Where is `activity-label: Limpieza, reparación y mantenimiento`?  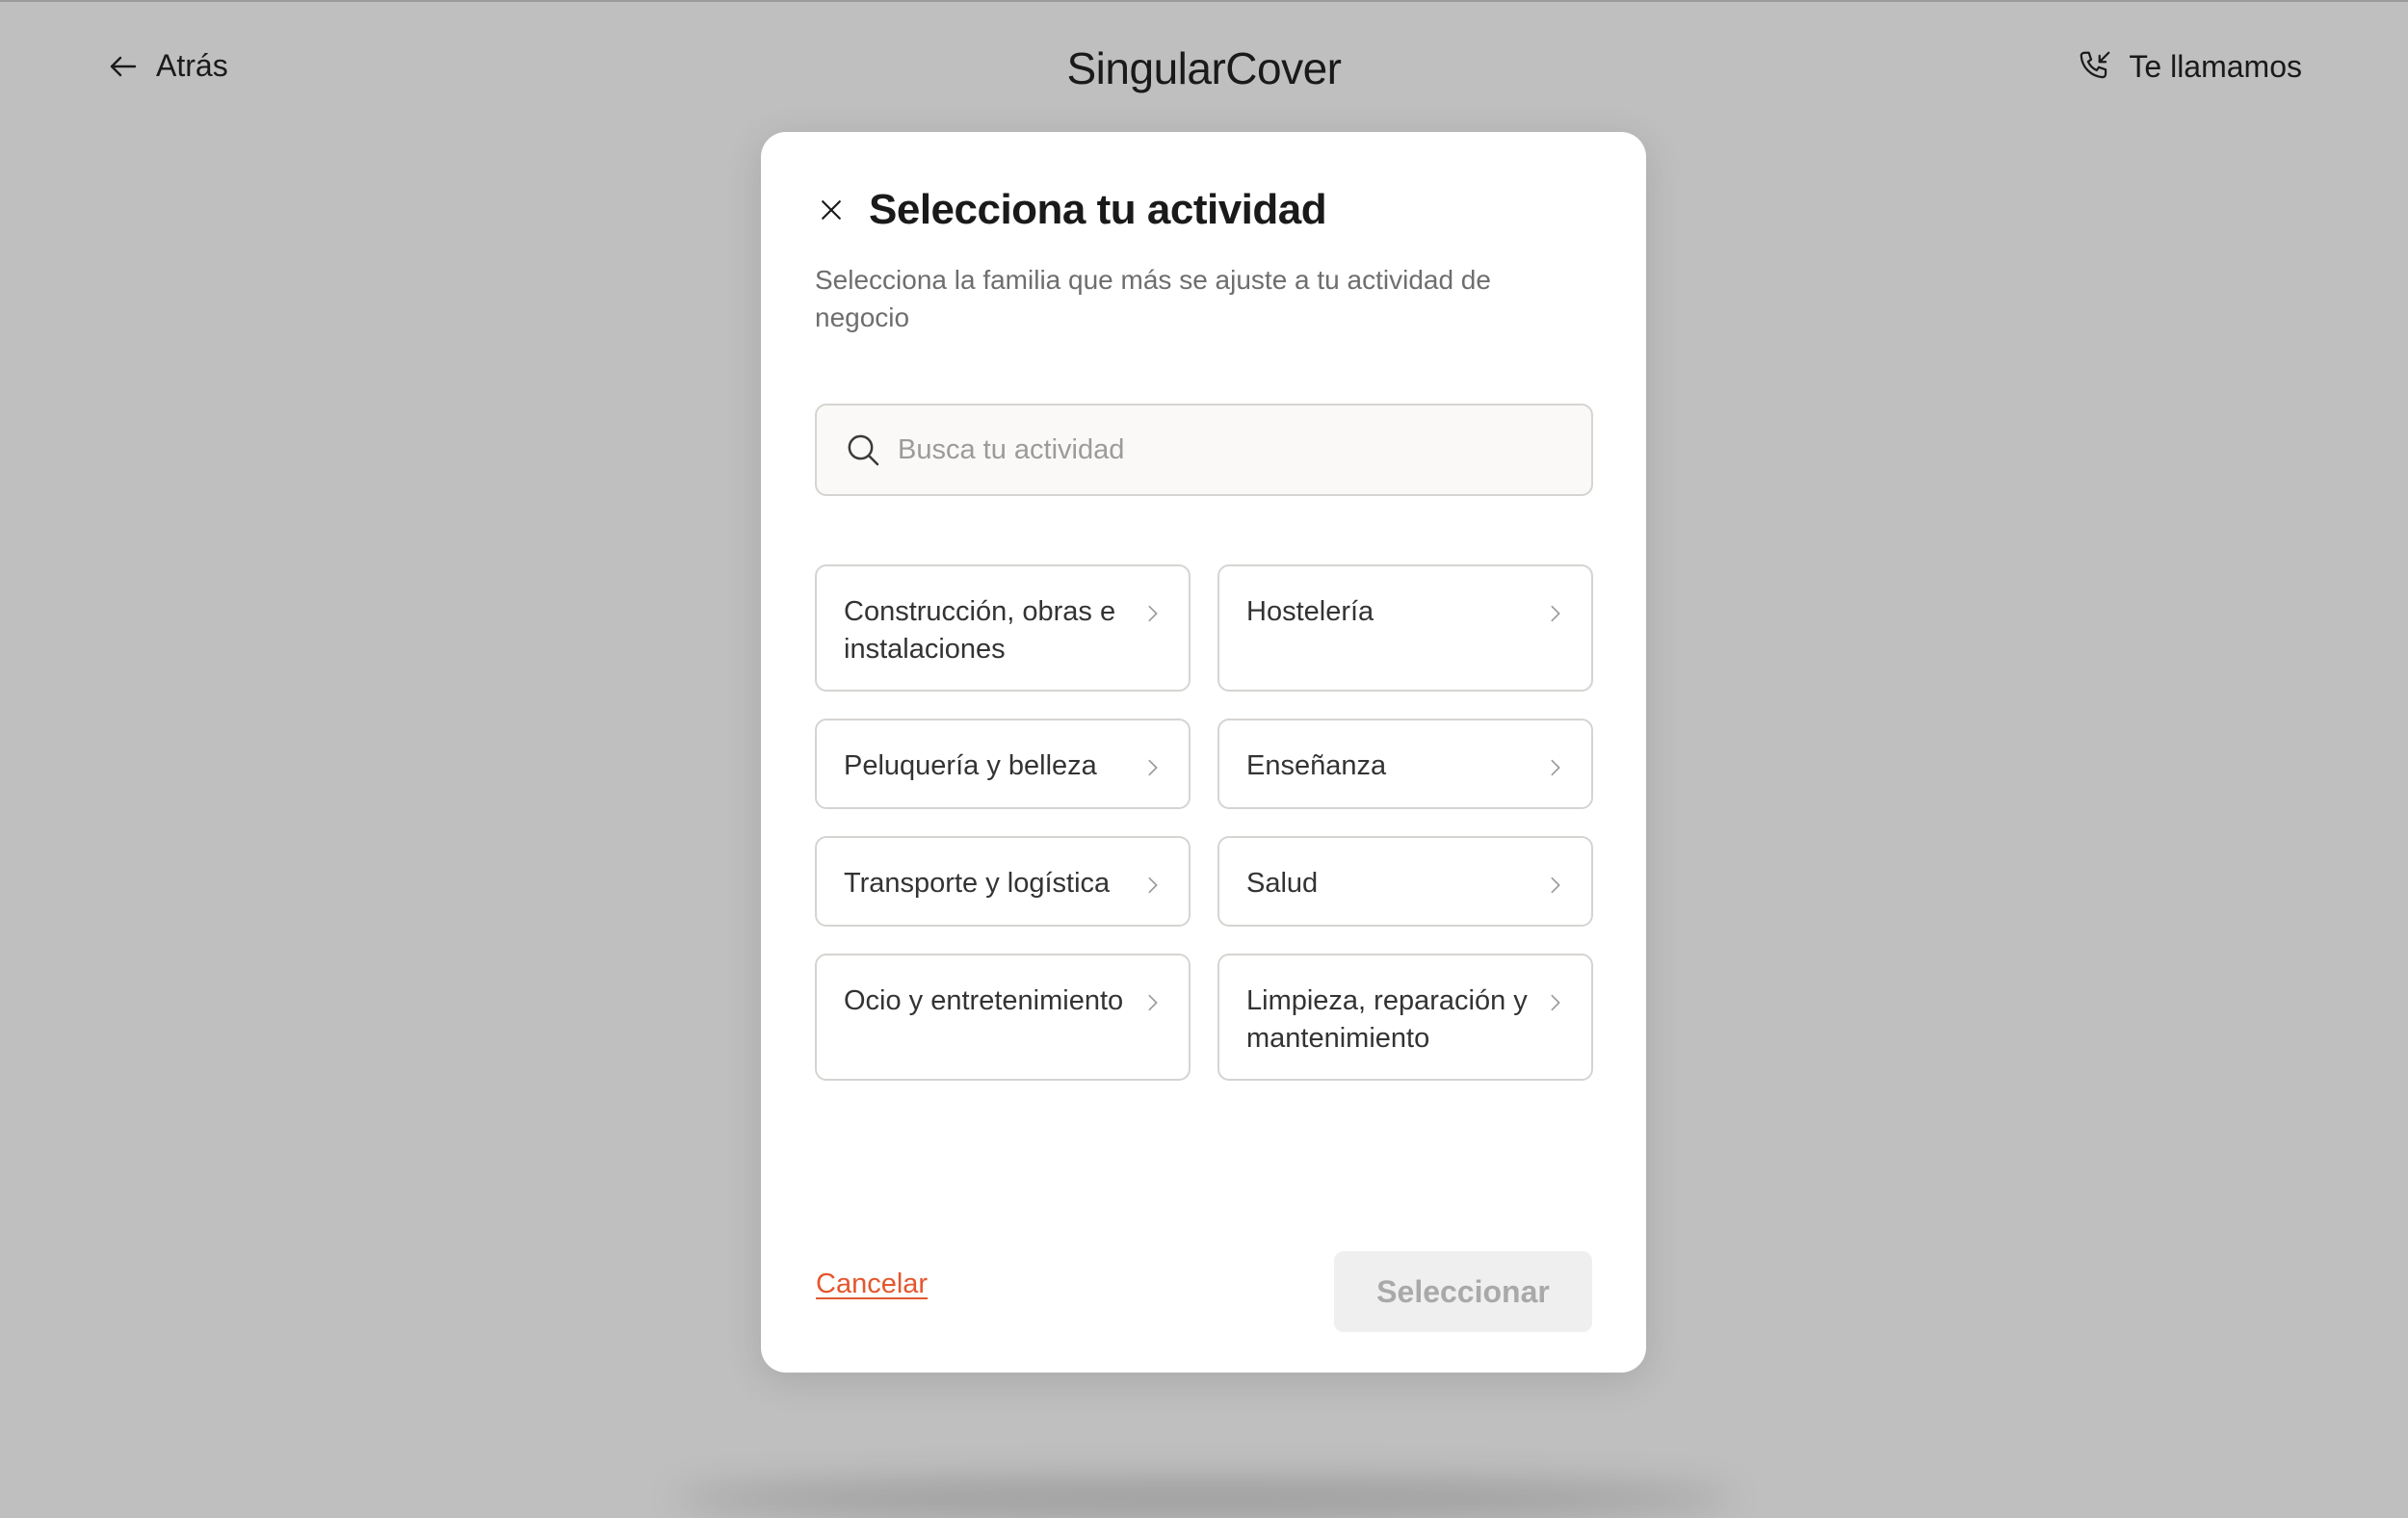 activity-label: Limpieza, reparación y mantenimiento is located at coordinates (1387, 1019).